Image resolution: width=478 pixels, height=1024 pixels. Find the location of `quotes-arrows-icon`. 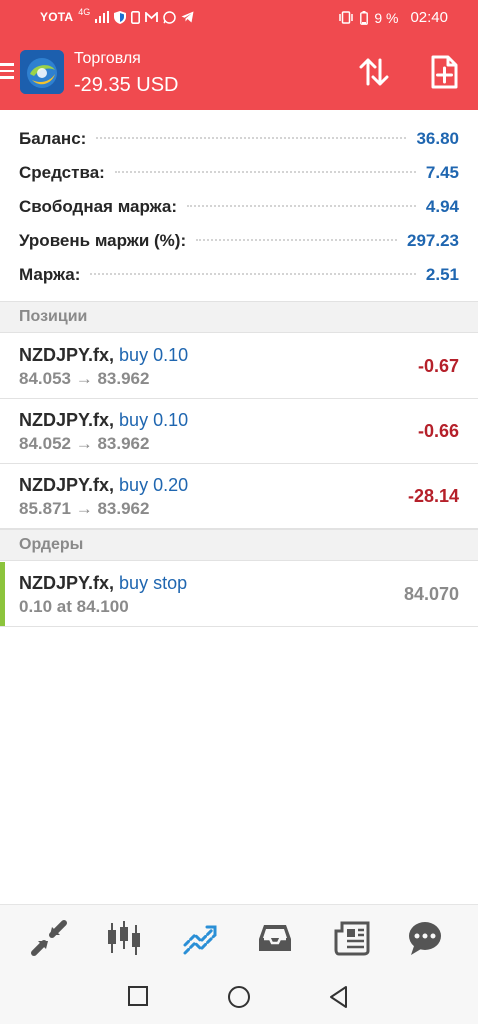

quotes-arrows-icon is located at coordinates (49, 938).